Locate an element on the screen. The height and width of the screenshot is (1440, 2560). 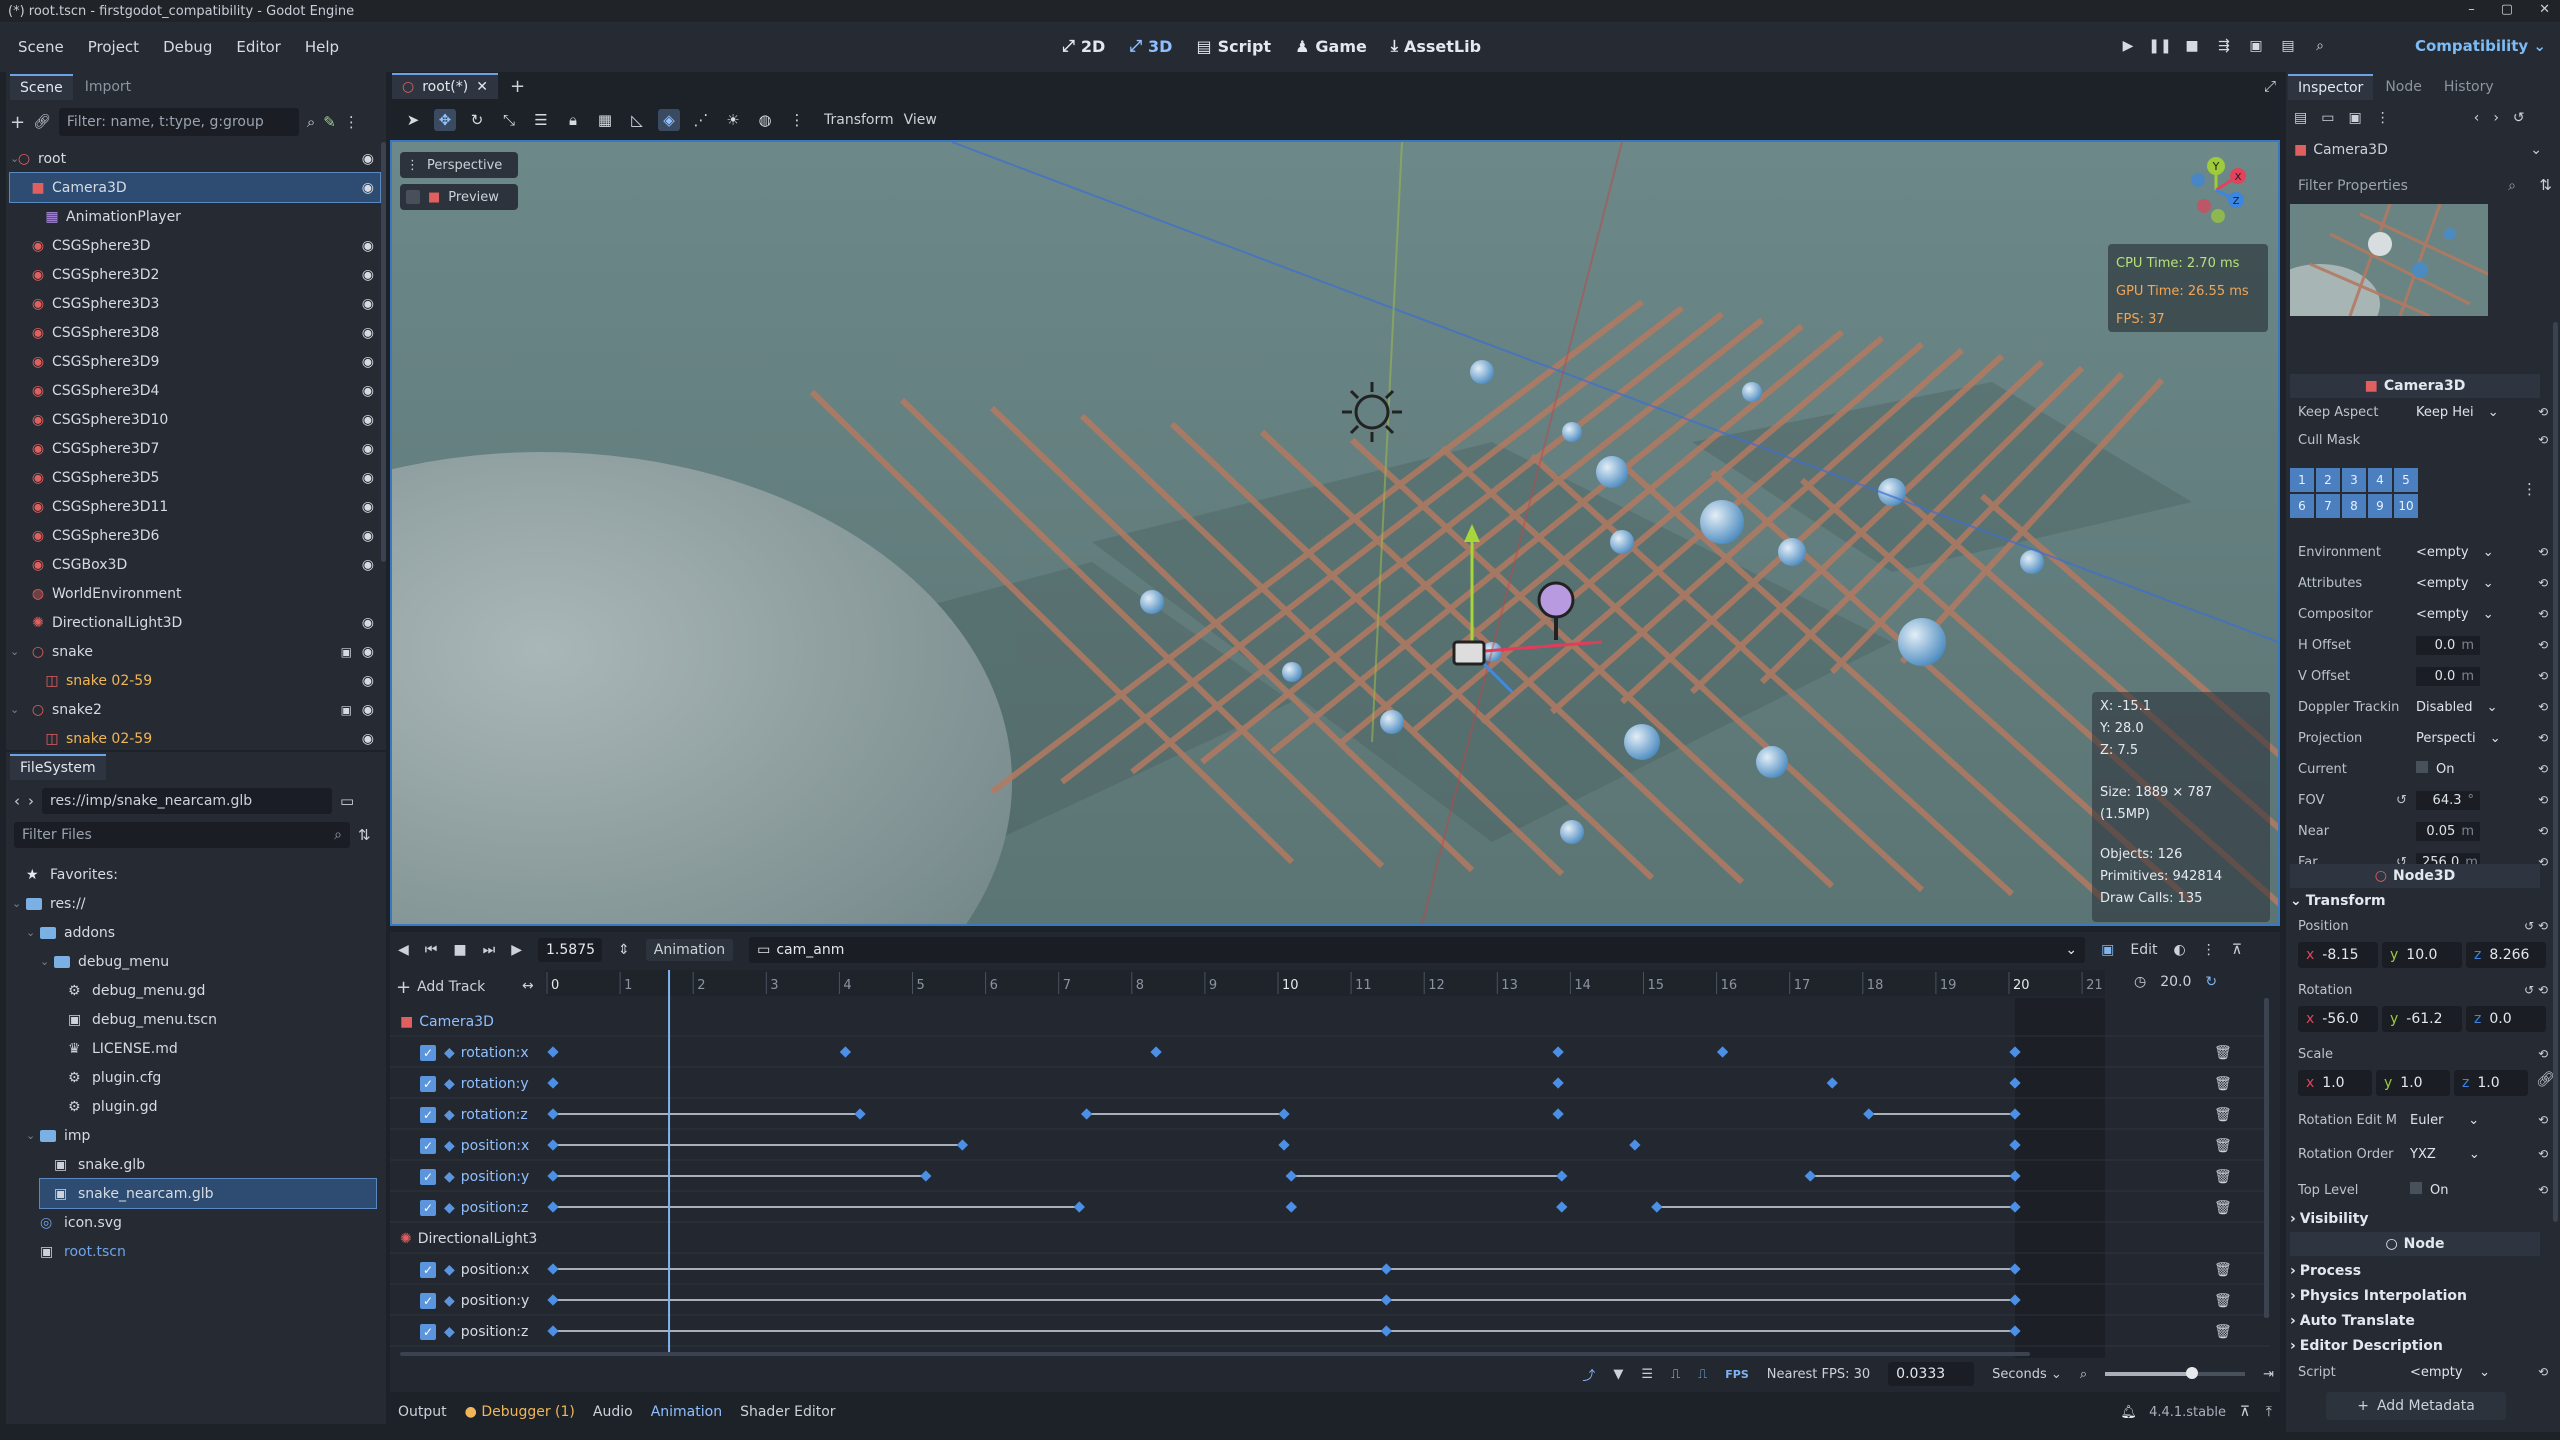
scene-node-snake-02-59: ◫ snake 02-59 ◉ is located at coordinates (195, 738).